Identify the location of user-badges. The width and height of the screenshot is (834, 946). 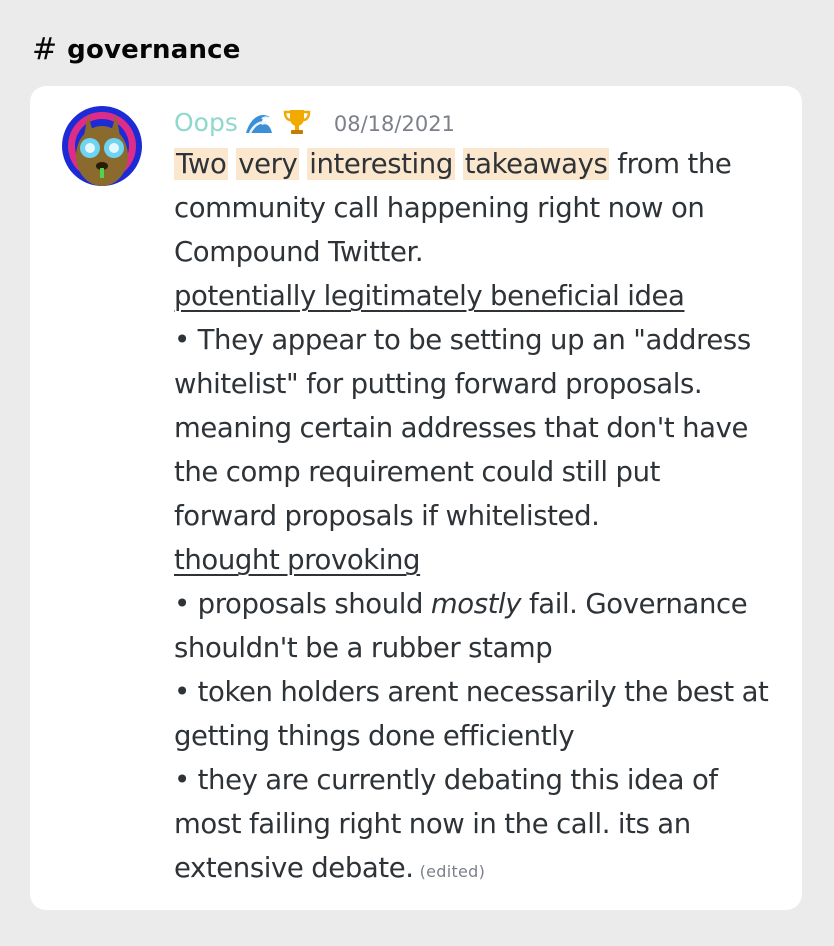
(278, 122).